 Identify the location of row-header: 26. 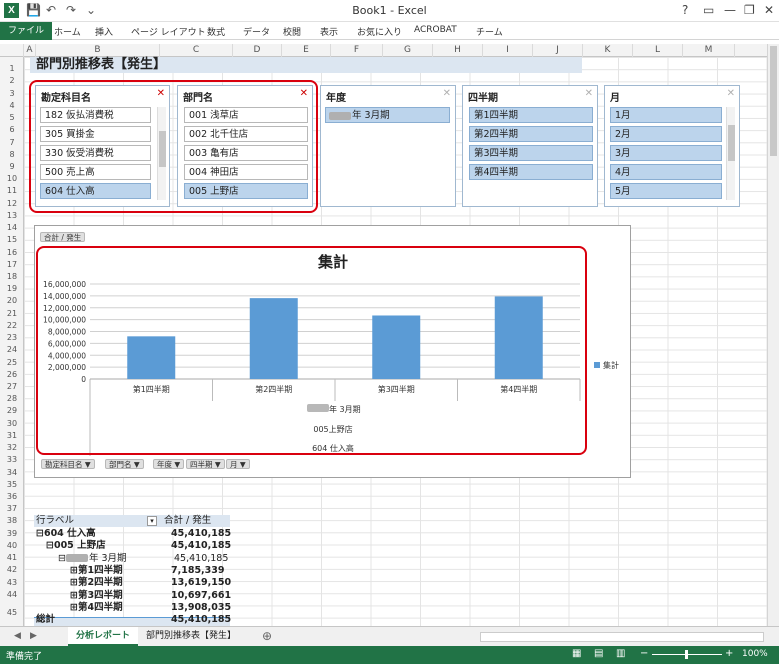
(12, 375).